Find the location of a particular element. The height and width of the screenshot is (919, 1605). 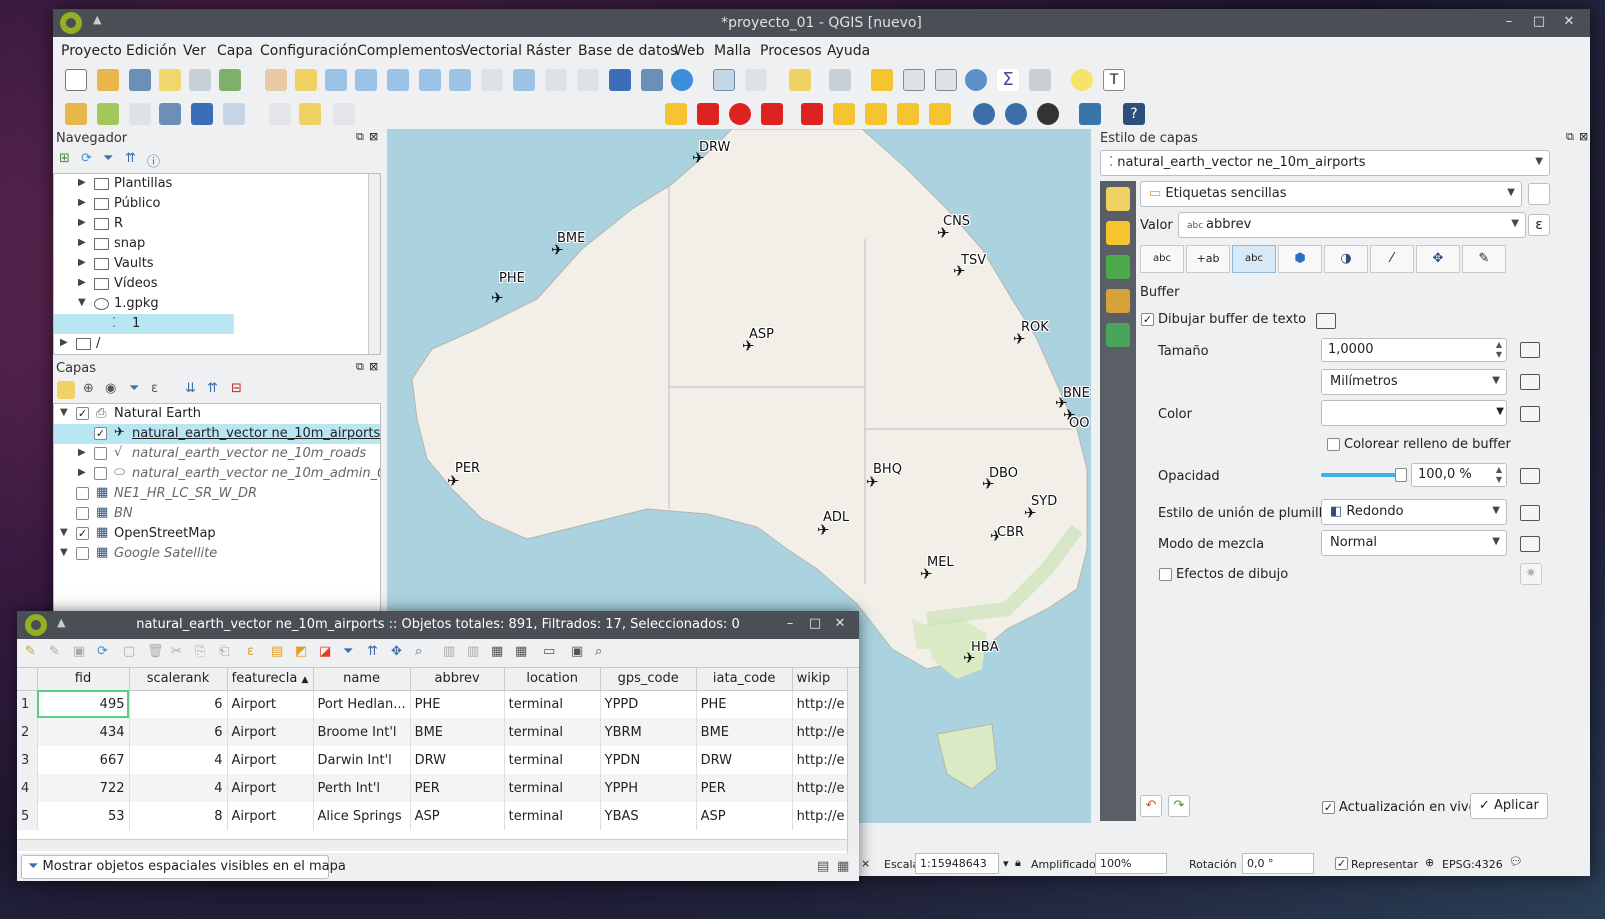

browser-item: ▶ Vaults is located at coordinates (209, 264).